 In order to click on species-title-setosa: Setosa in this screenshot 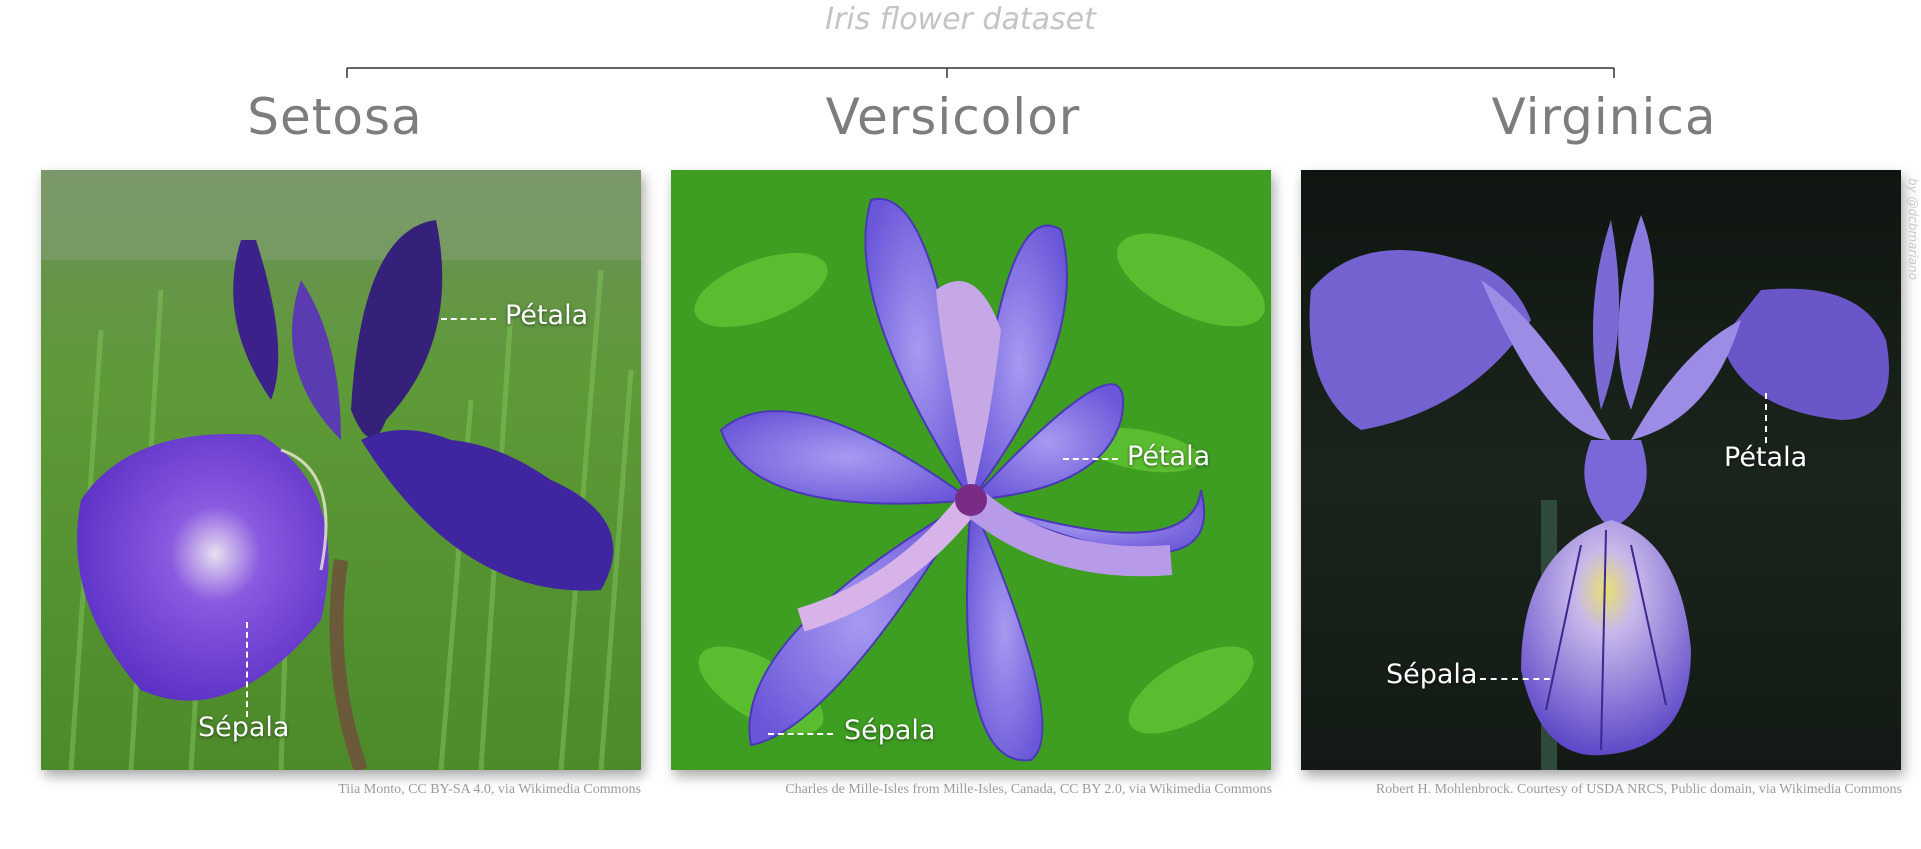, I will do `click(335, 117)`.